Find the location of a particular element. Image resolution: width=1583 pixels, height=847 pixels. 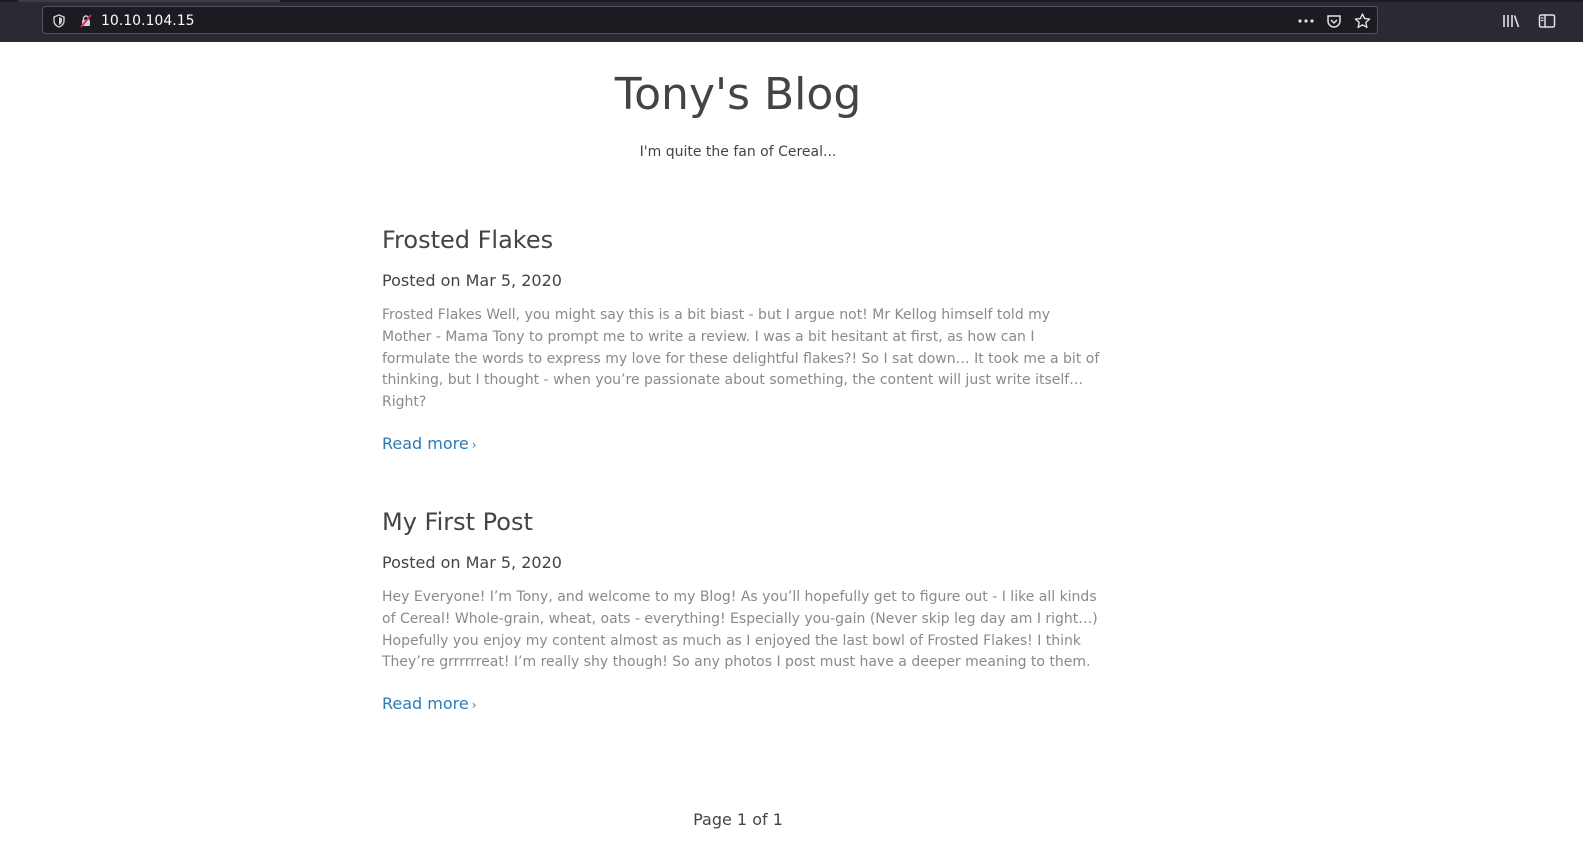

url-text: 10.10.104.15 is located at coordinates (148, 21).